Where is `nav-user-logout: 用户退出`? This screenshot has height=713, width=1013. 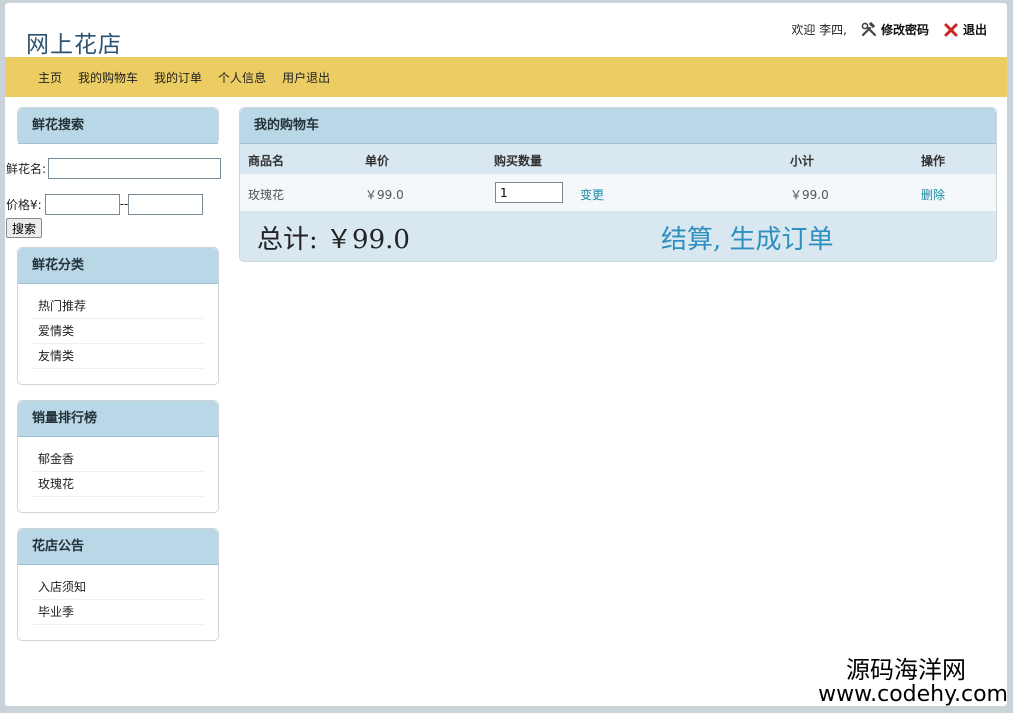
nav-user-logout: 用户退出 is located at coordinates (306, 77).